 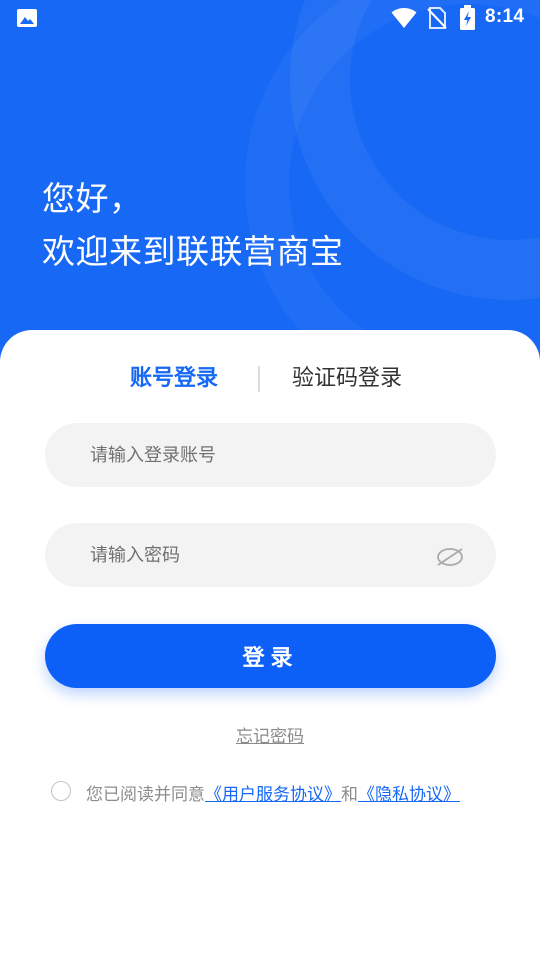 I want to click on agreement-text: 您已阅读并同意《用户服务协议》和《隐私协议》, so click(x=273, y=792).